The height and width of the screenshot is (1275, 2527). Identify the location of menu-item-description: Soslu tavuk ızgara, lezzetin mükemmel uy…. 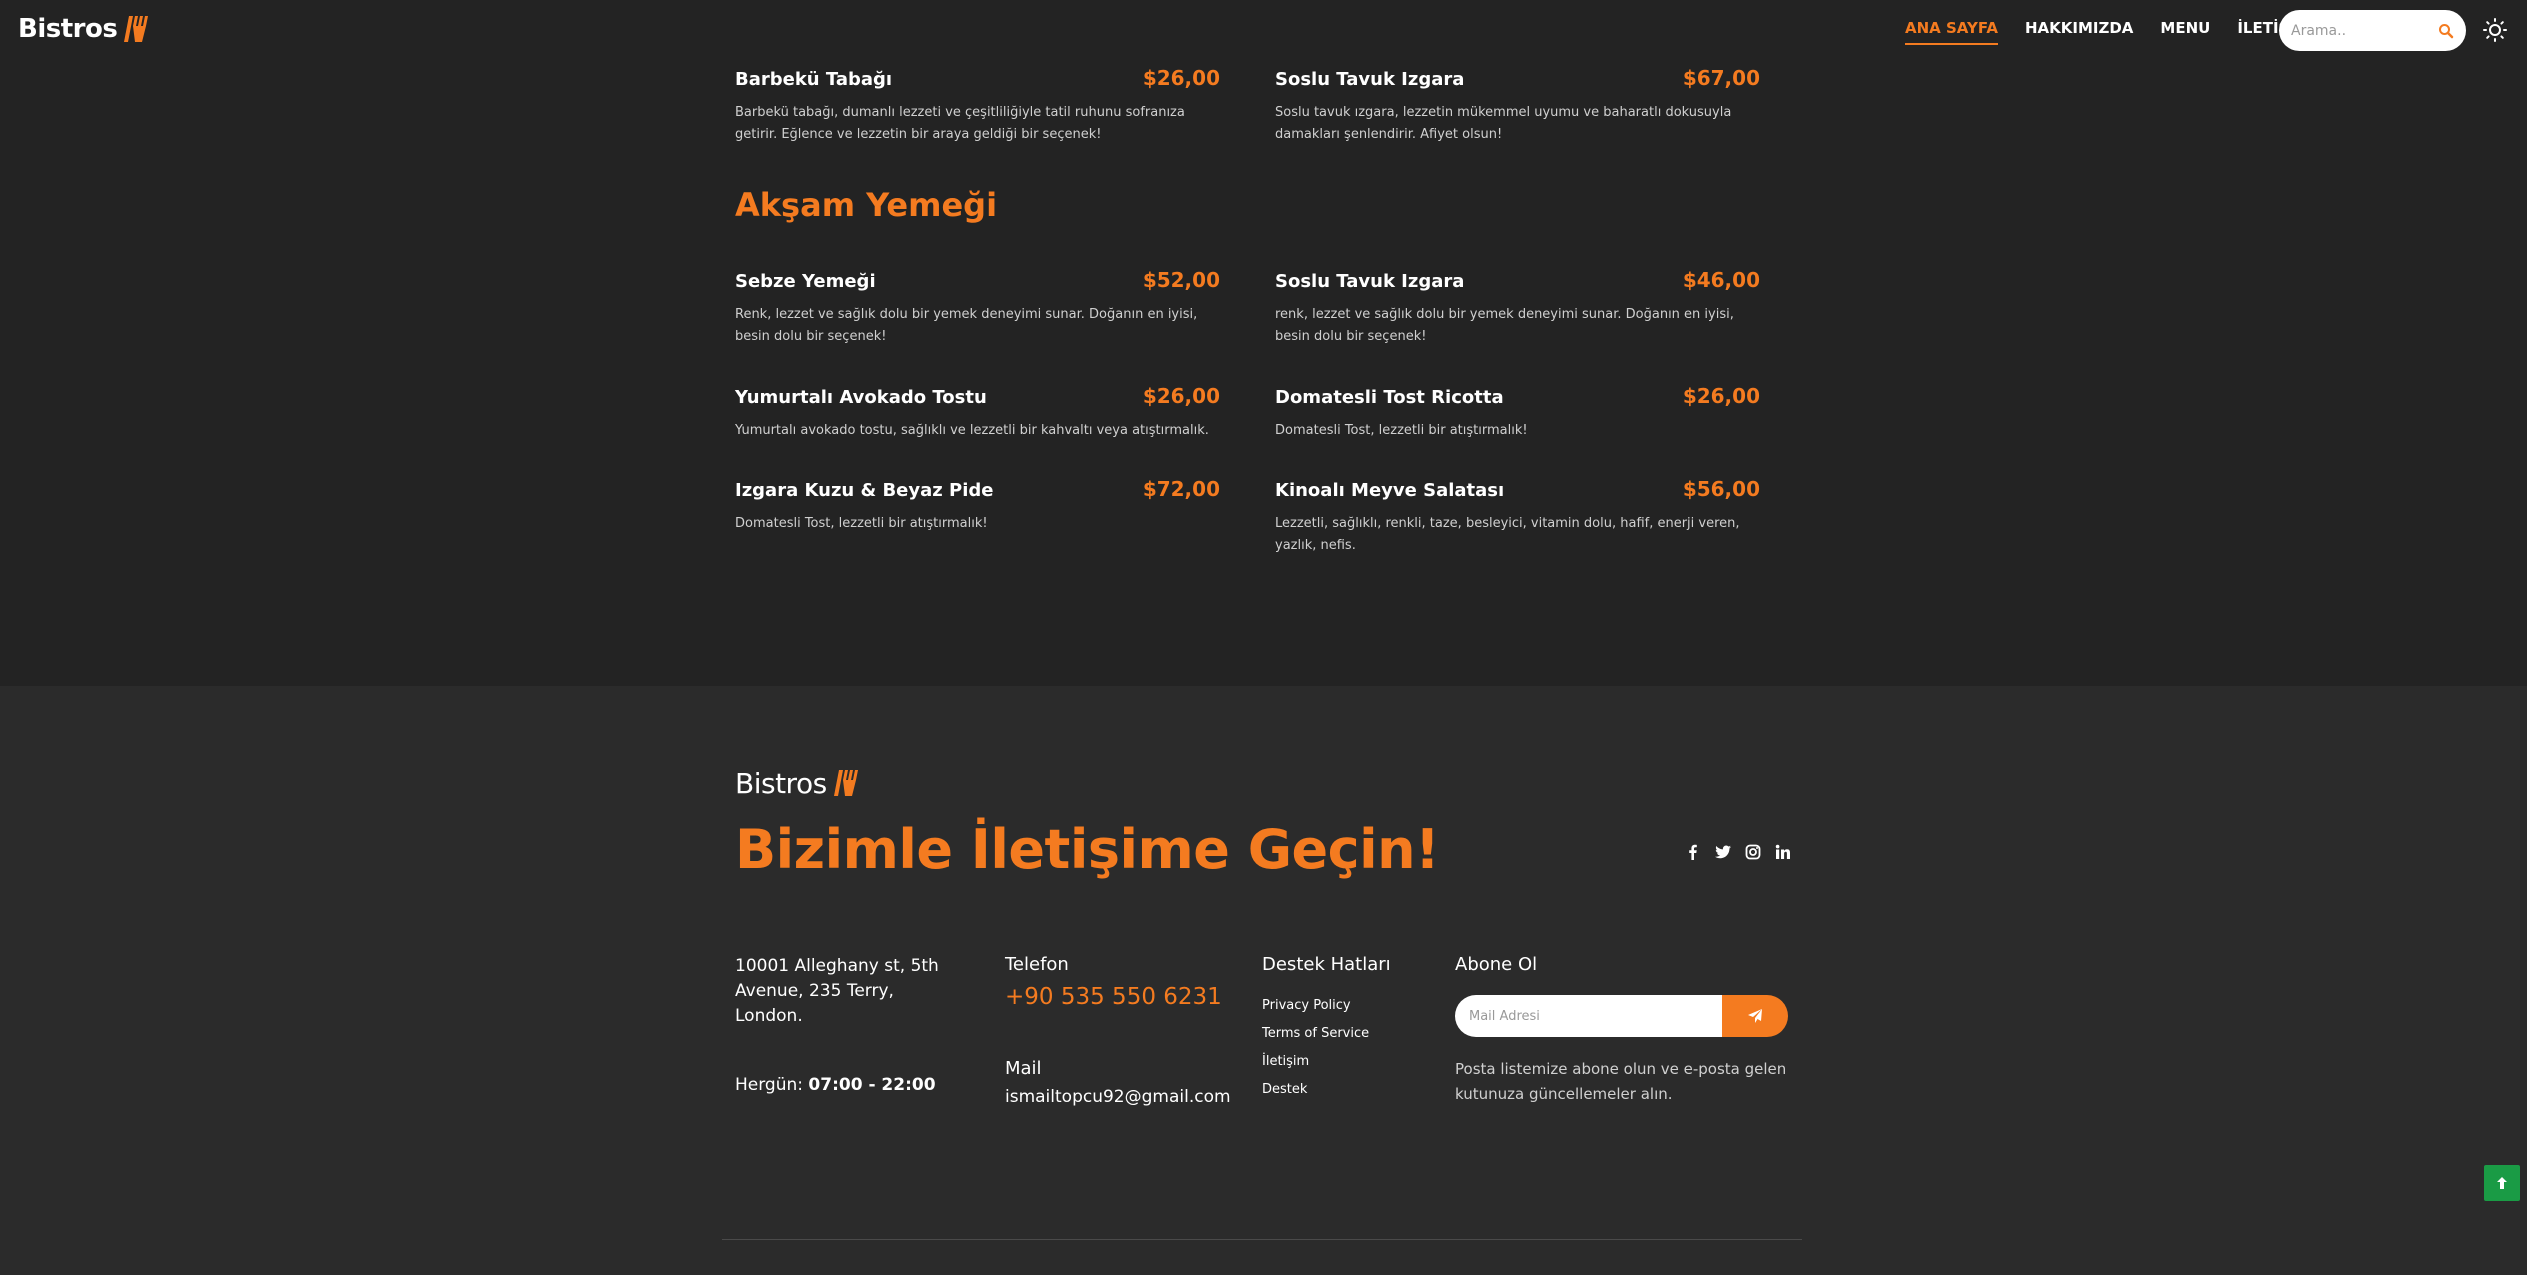
(1503, 123).